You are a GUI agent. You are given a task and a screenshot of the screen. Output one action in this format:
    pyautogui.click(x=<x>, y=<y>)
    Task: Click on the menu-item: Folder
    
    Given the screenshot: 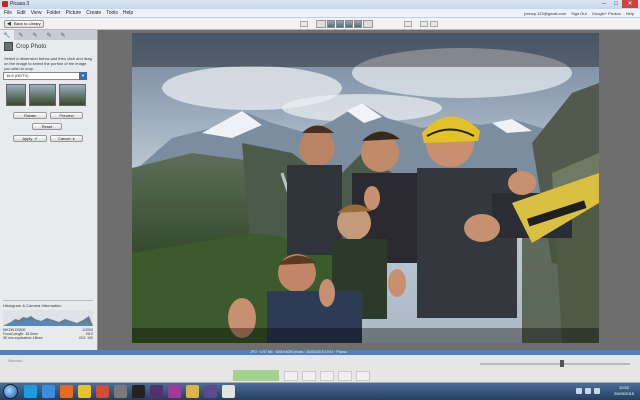 What is the action you would take?
    pyautogui.click(x=53, y=13)
    